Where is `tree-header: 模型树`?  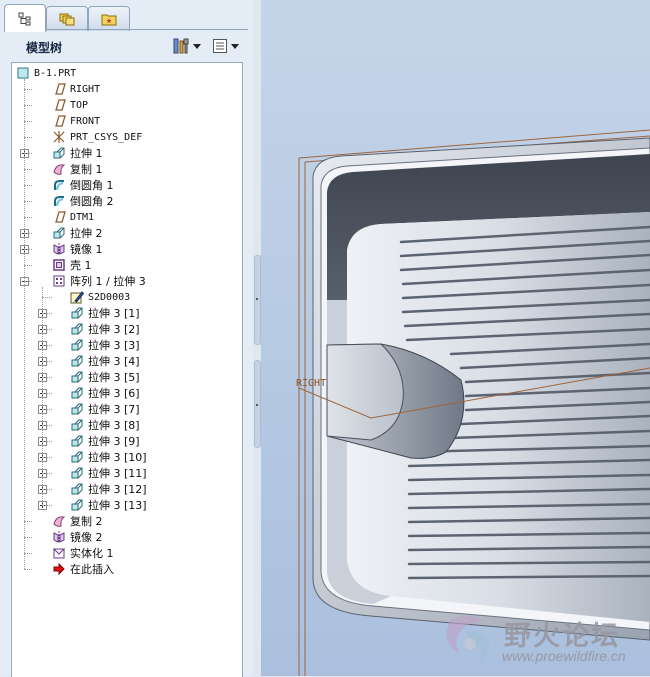 tree-header: 模型树 is located at coordinates (126, 46).